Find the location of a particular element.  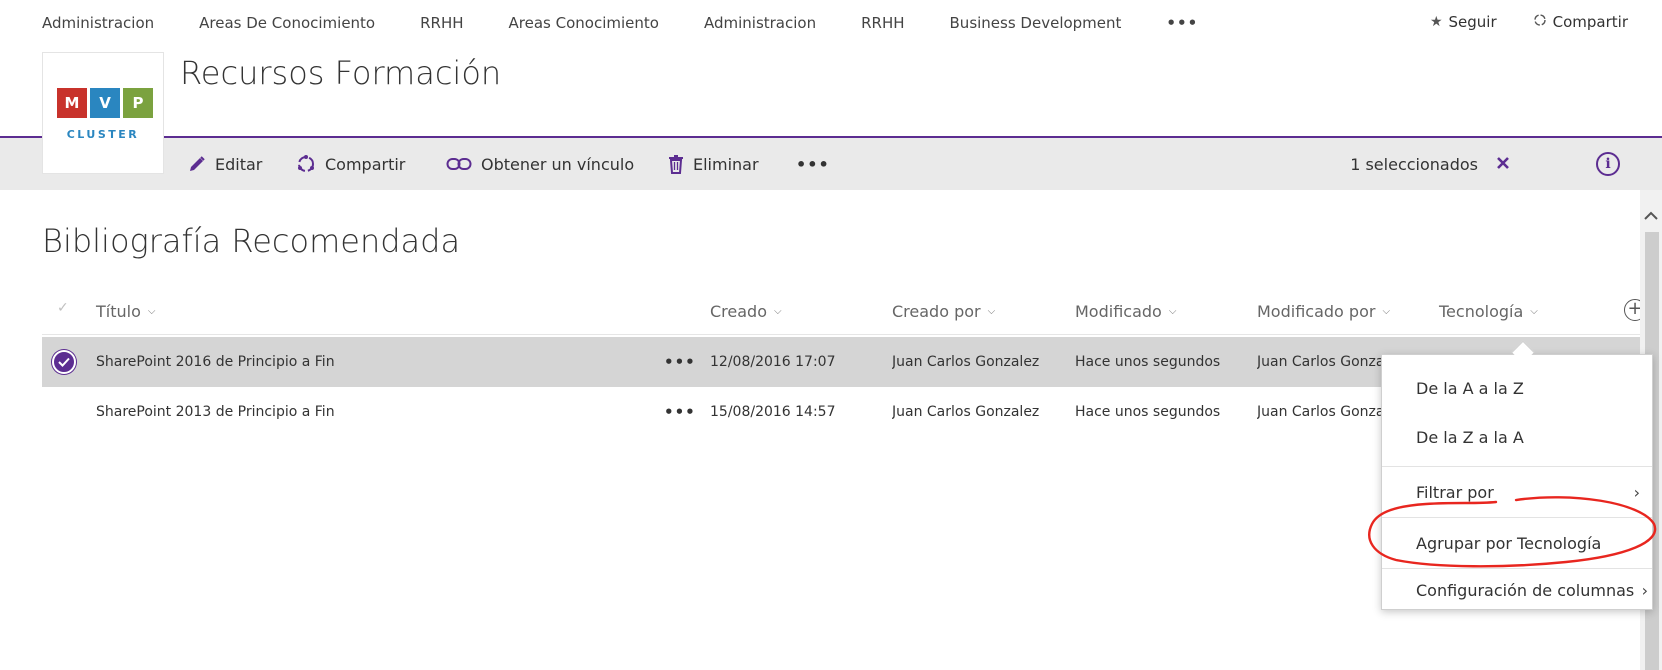

menu-item-label: De la A a la Z is located at coordinates (1470, 388).